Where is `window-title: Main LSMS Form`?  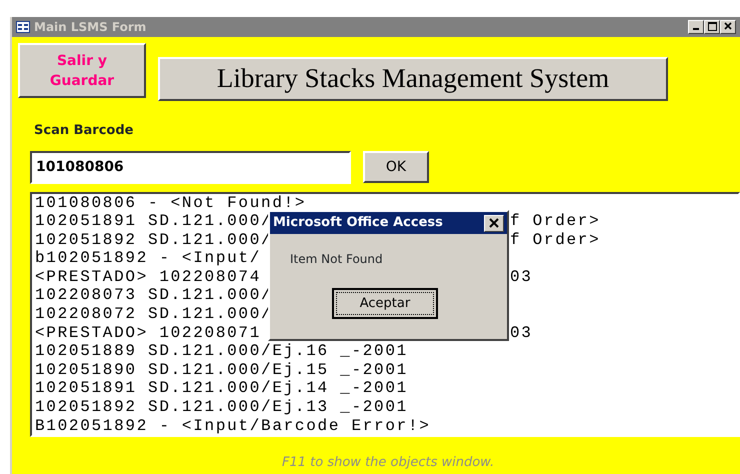
window-title: Main LSMS Form is located at coordinates (90, 27).